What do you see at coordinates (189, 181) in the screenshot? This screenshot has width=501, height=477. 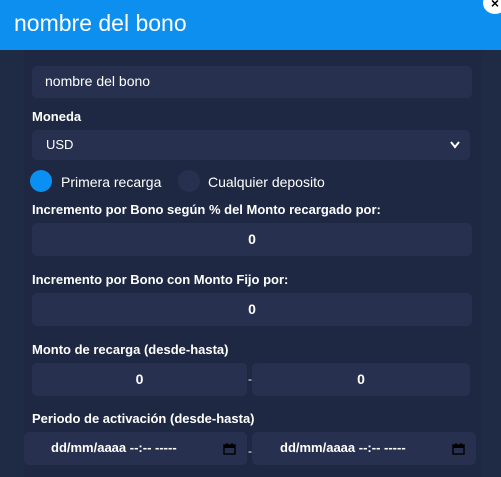 I see `radio-cualquier-deposito` at bounding box center [189, 181].